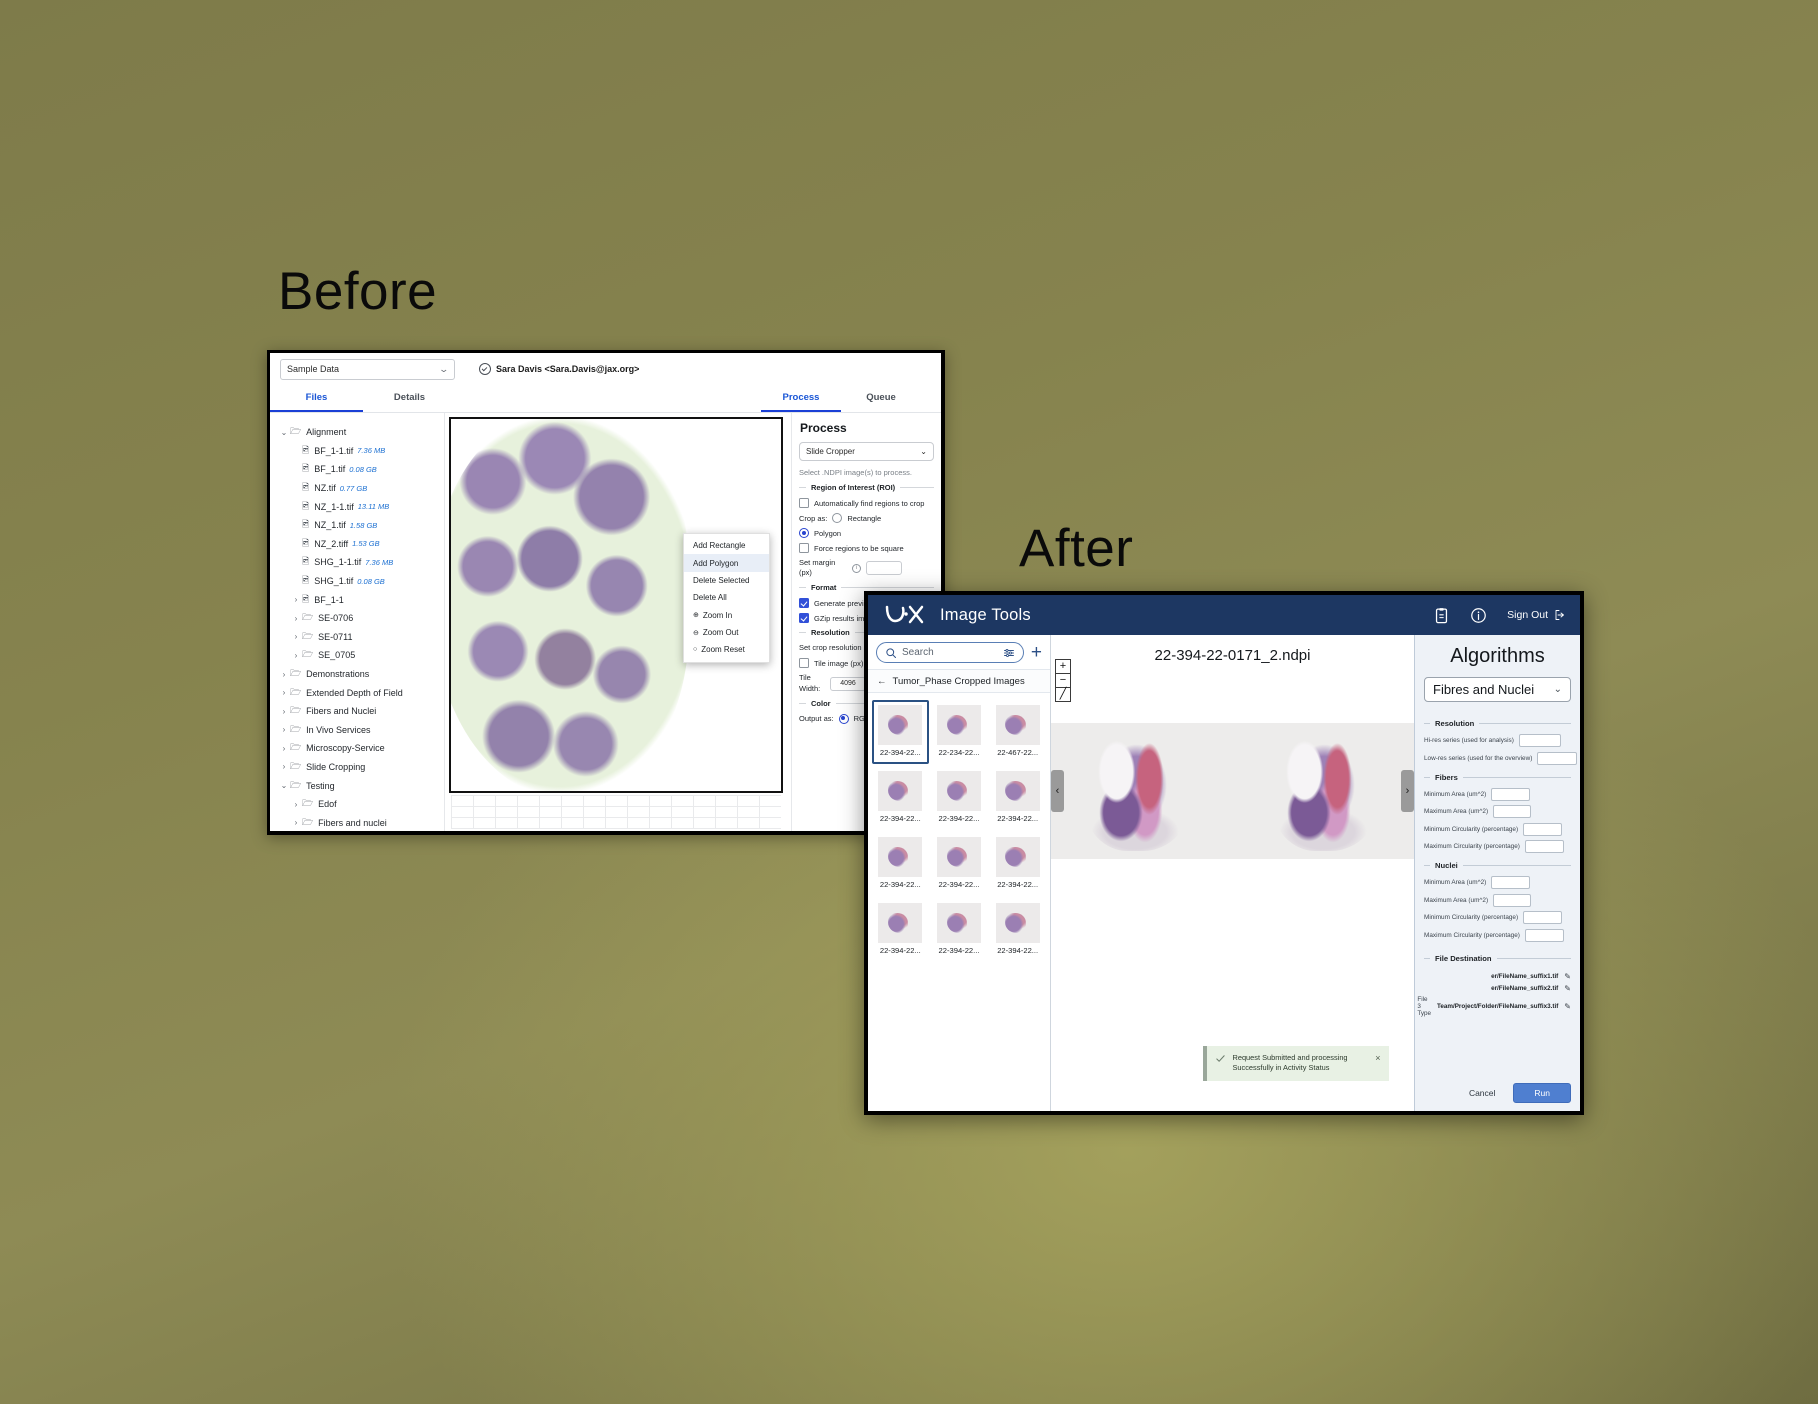 This screenshot has height=1404, width=1818. Describe the element at coordinates (1009, 653) in the screenshot. I see `filter-settings-icon` at that location.